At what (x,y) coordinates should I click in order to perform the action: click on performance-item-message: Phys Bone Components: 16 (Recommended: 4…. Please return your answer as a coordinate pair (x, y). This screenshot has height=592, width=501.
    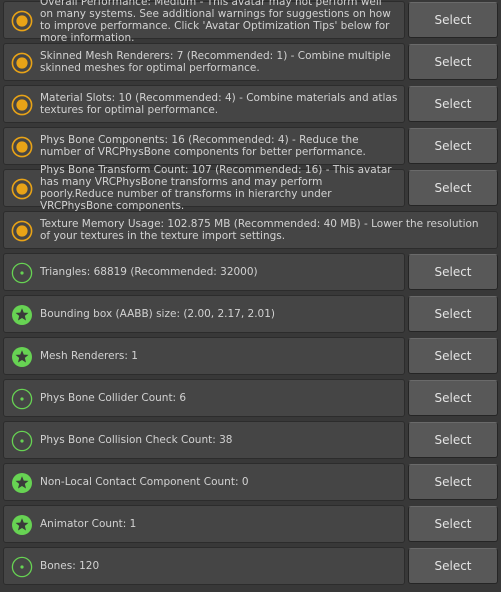
    Looking at the image, I should click on (219, 146).